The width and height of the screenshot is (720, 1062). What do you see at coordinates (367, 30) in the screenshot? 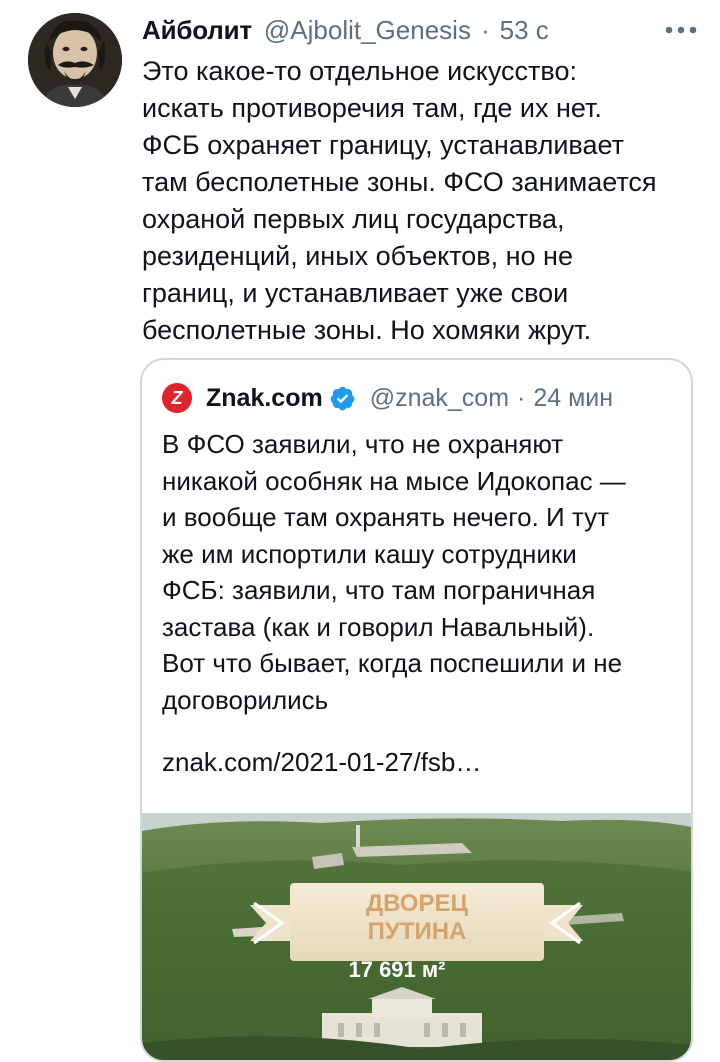
I see `author-handle: @Ajbolit_Genesis` at bounding box center [367, 30].